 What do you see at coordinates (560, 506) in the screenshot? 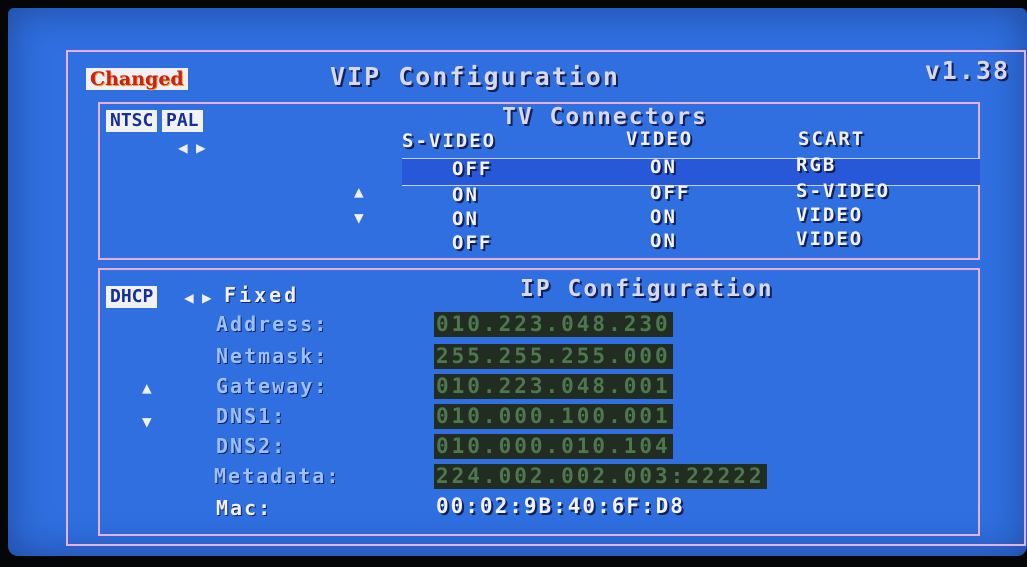
I see `mac-value: 00:02:9B:40:6F:D8` at bounding box center [560, 506].